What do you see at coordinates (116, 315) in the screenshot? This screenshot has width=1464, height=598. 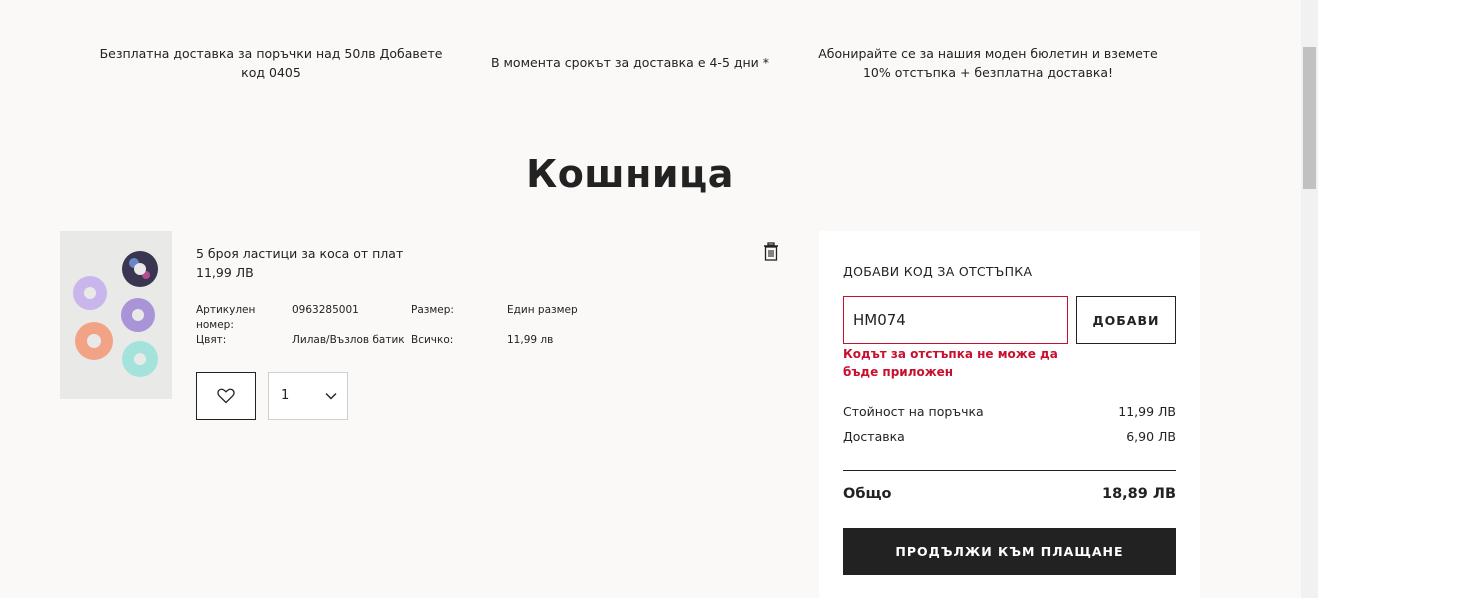 I see `product-image` at bounding box center [116, 315].